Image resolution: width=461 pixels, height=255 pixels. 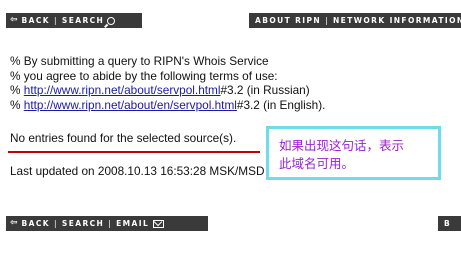 What do you see at coordinates (134, 152) in the screenshot?
I see `red-underline-annotation` at bounding box center [134, 152].